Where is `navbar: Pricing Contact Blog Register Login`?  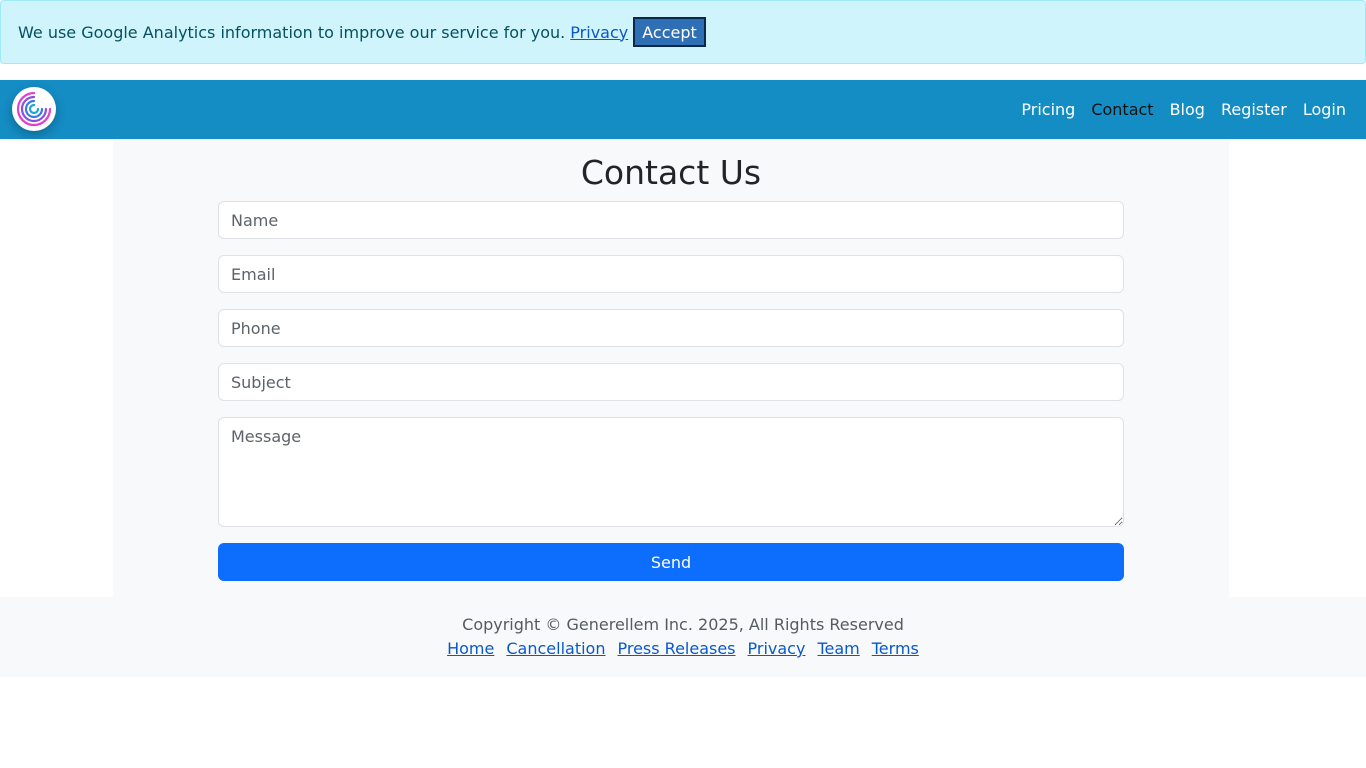
navbar: Pricing Contact Blog Register Login is located at coordinates (683, 109).